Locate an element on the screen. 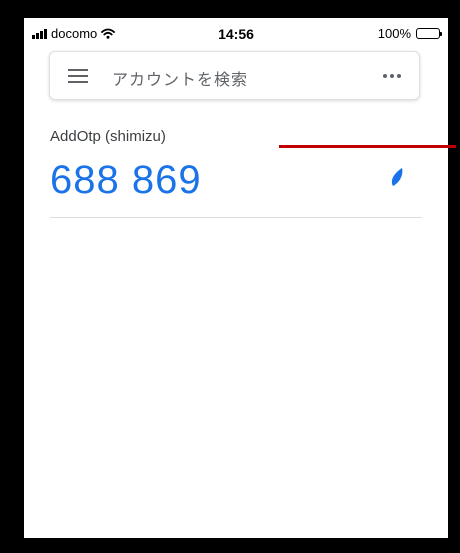 This screenshot has height=553, width=460. status-right: 100% is located at coordinates (409, 33).